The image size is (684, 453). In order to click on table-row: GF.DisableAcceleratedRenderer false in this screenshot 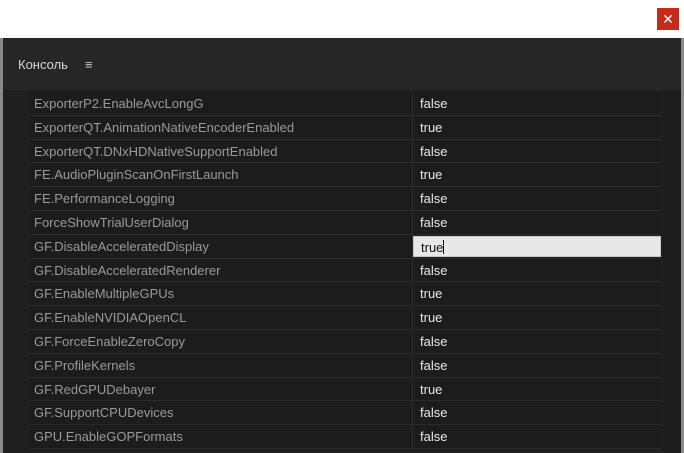, I will do `click(345, 270)`.